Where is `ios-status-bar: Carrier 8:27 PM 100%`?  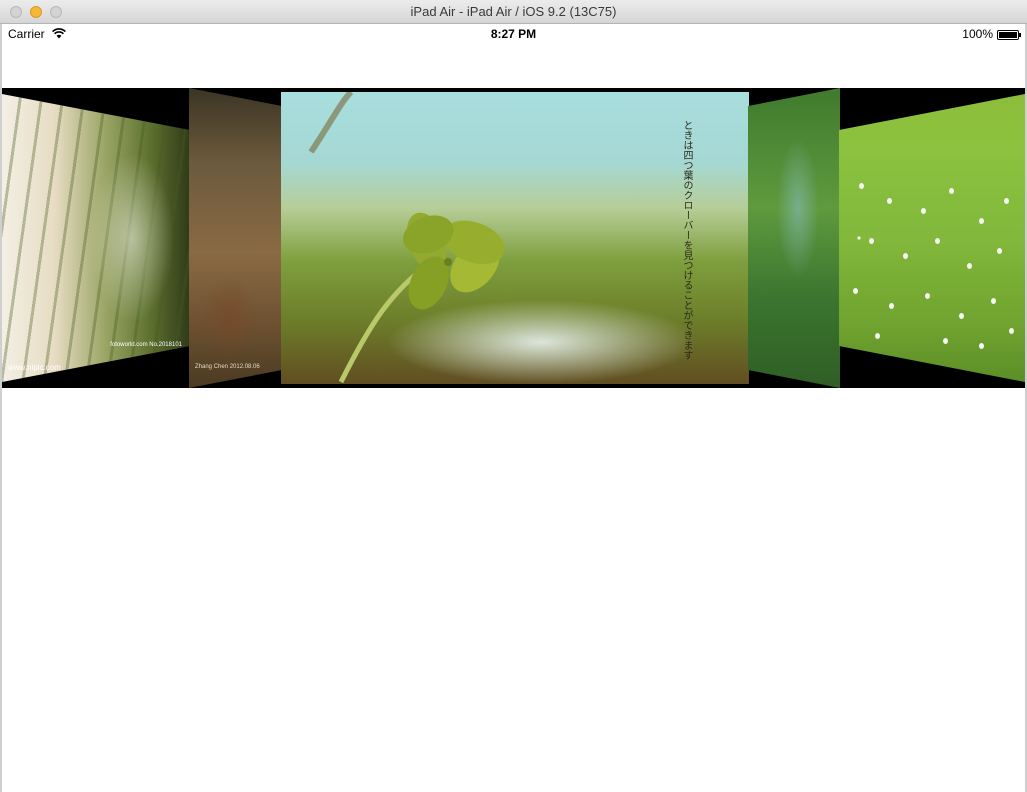
ios-status-bar: Carrier 8:27 PM 100% is located at coordinates (513, 35).